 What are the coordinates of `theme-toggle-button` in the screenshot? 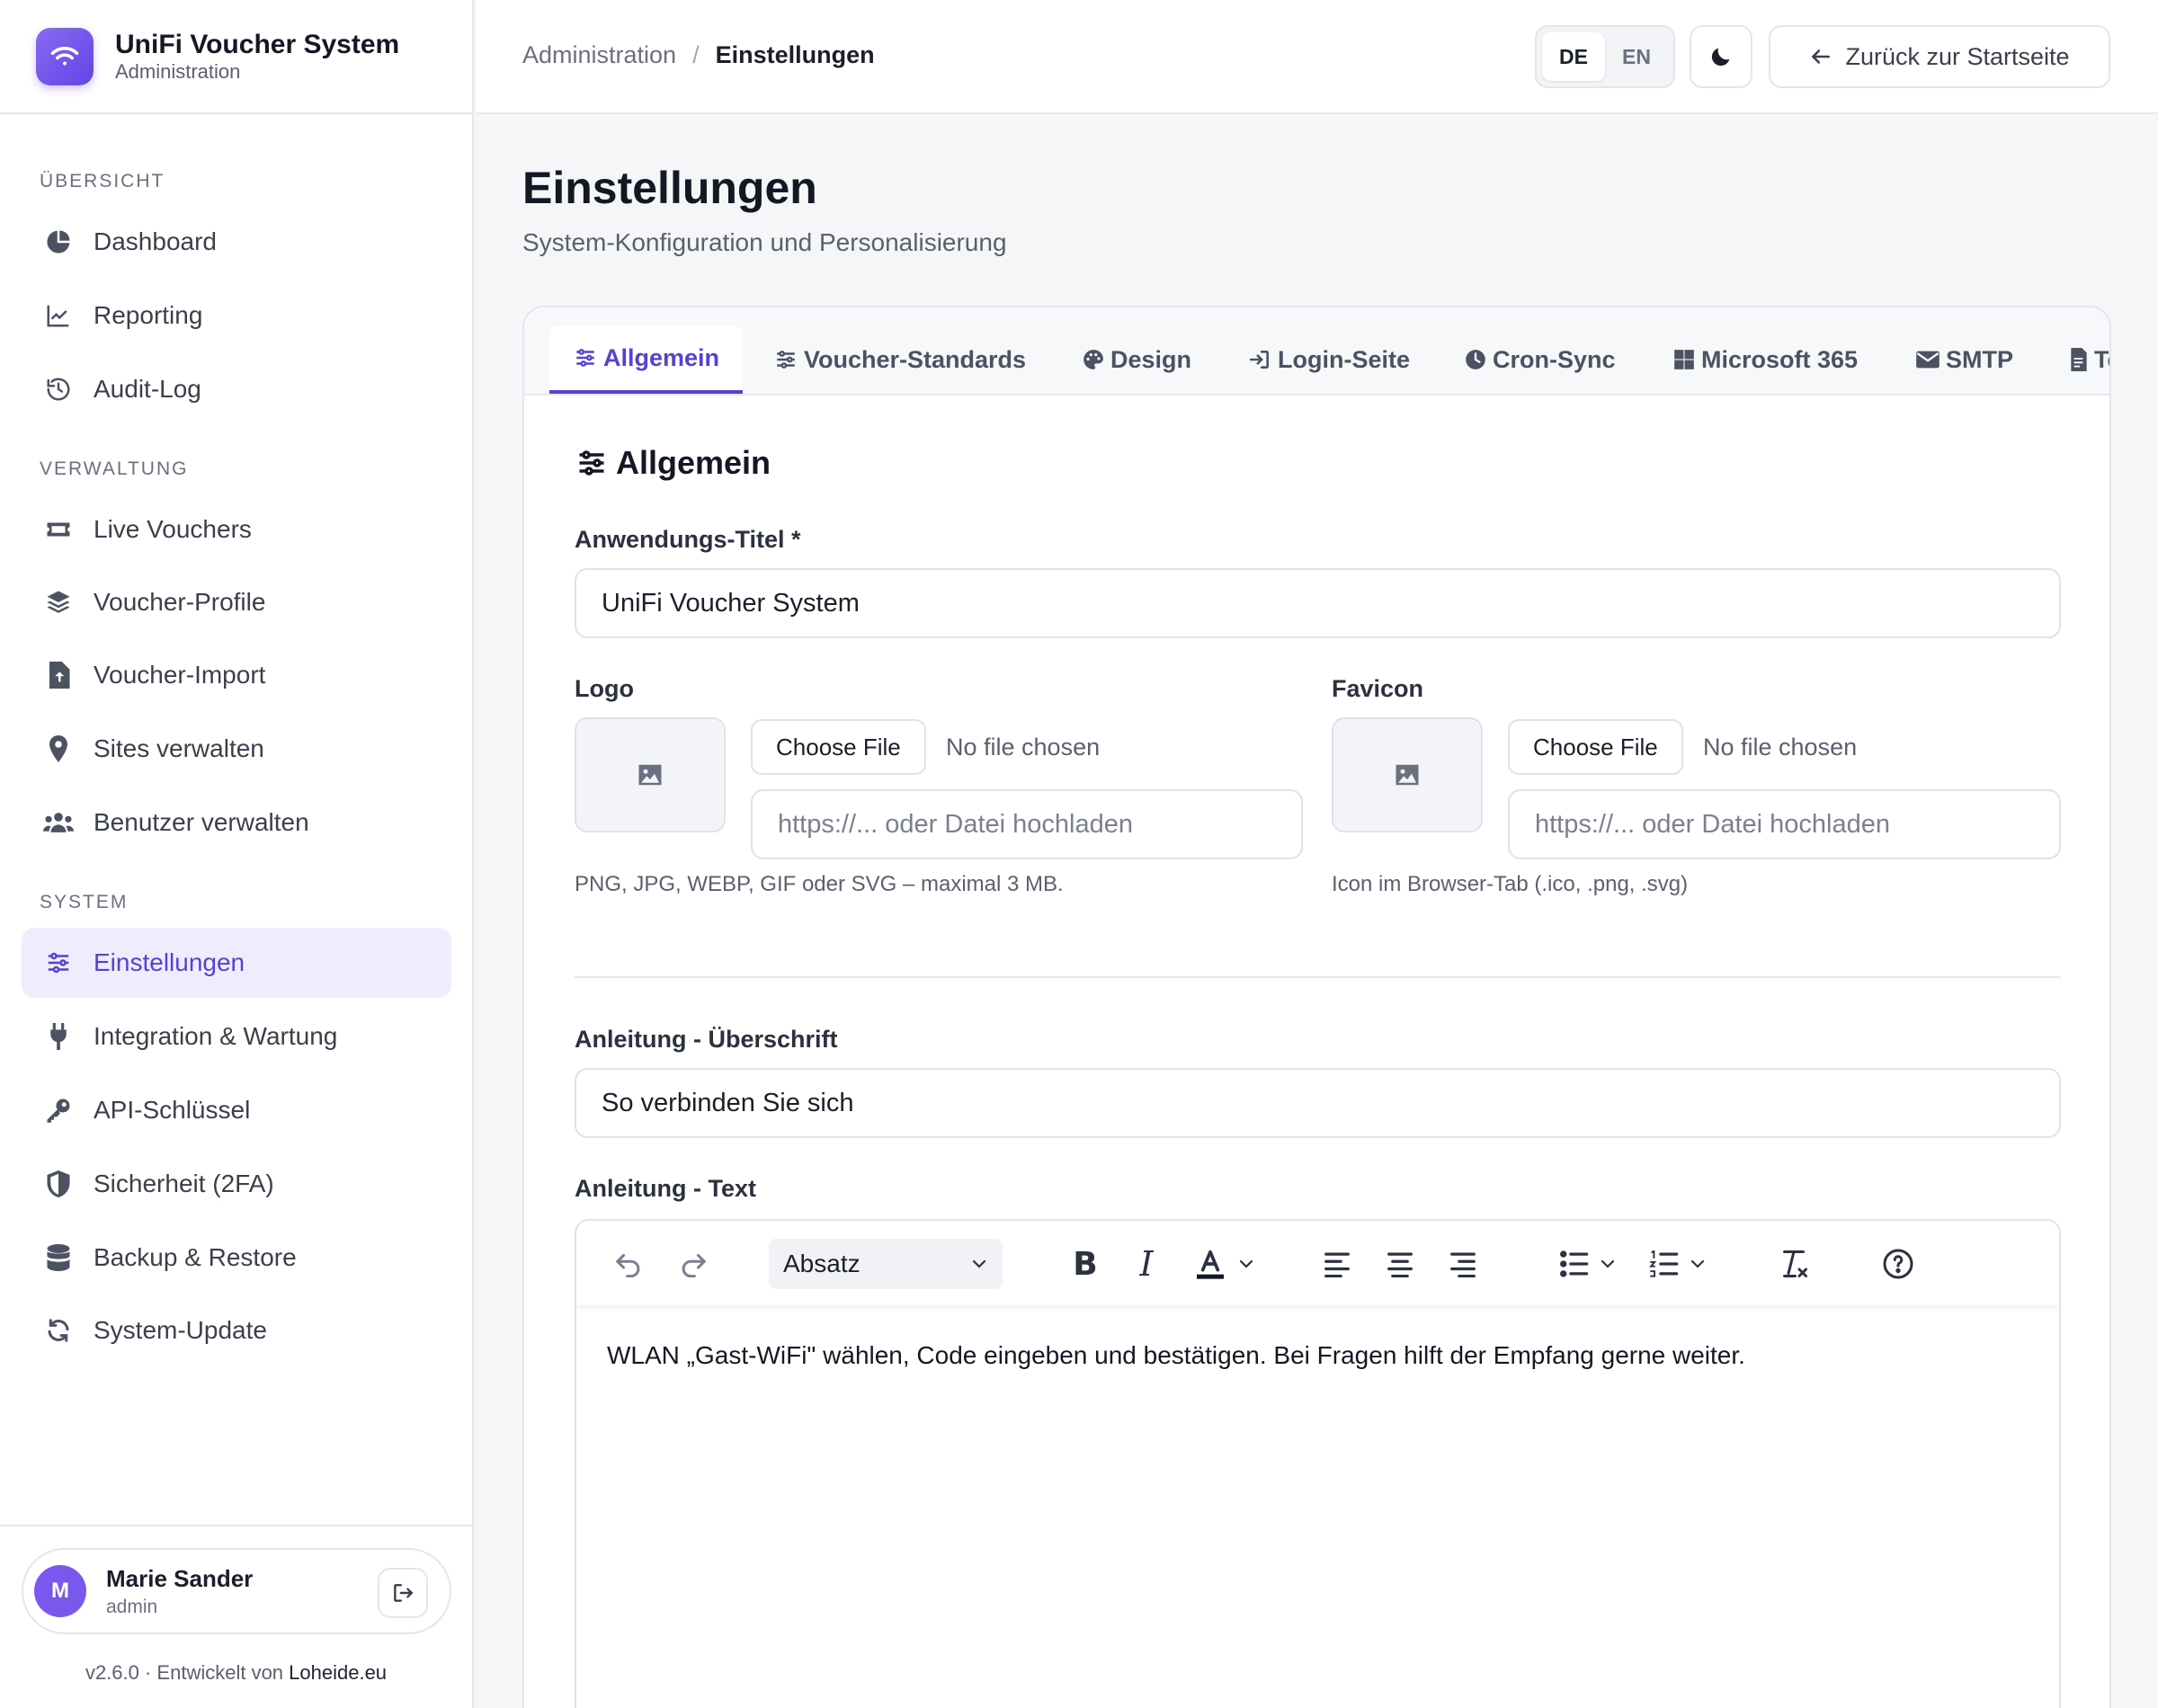 It's located at (1721, 56).